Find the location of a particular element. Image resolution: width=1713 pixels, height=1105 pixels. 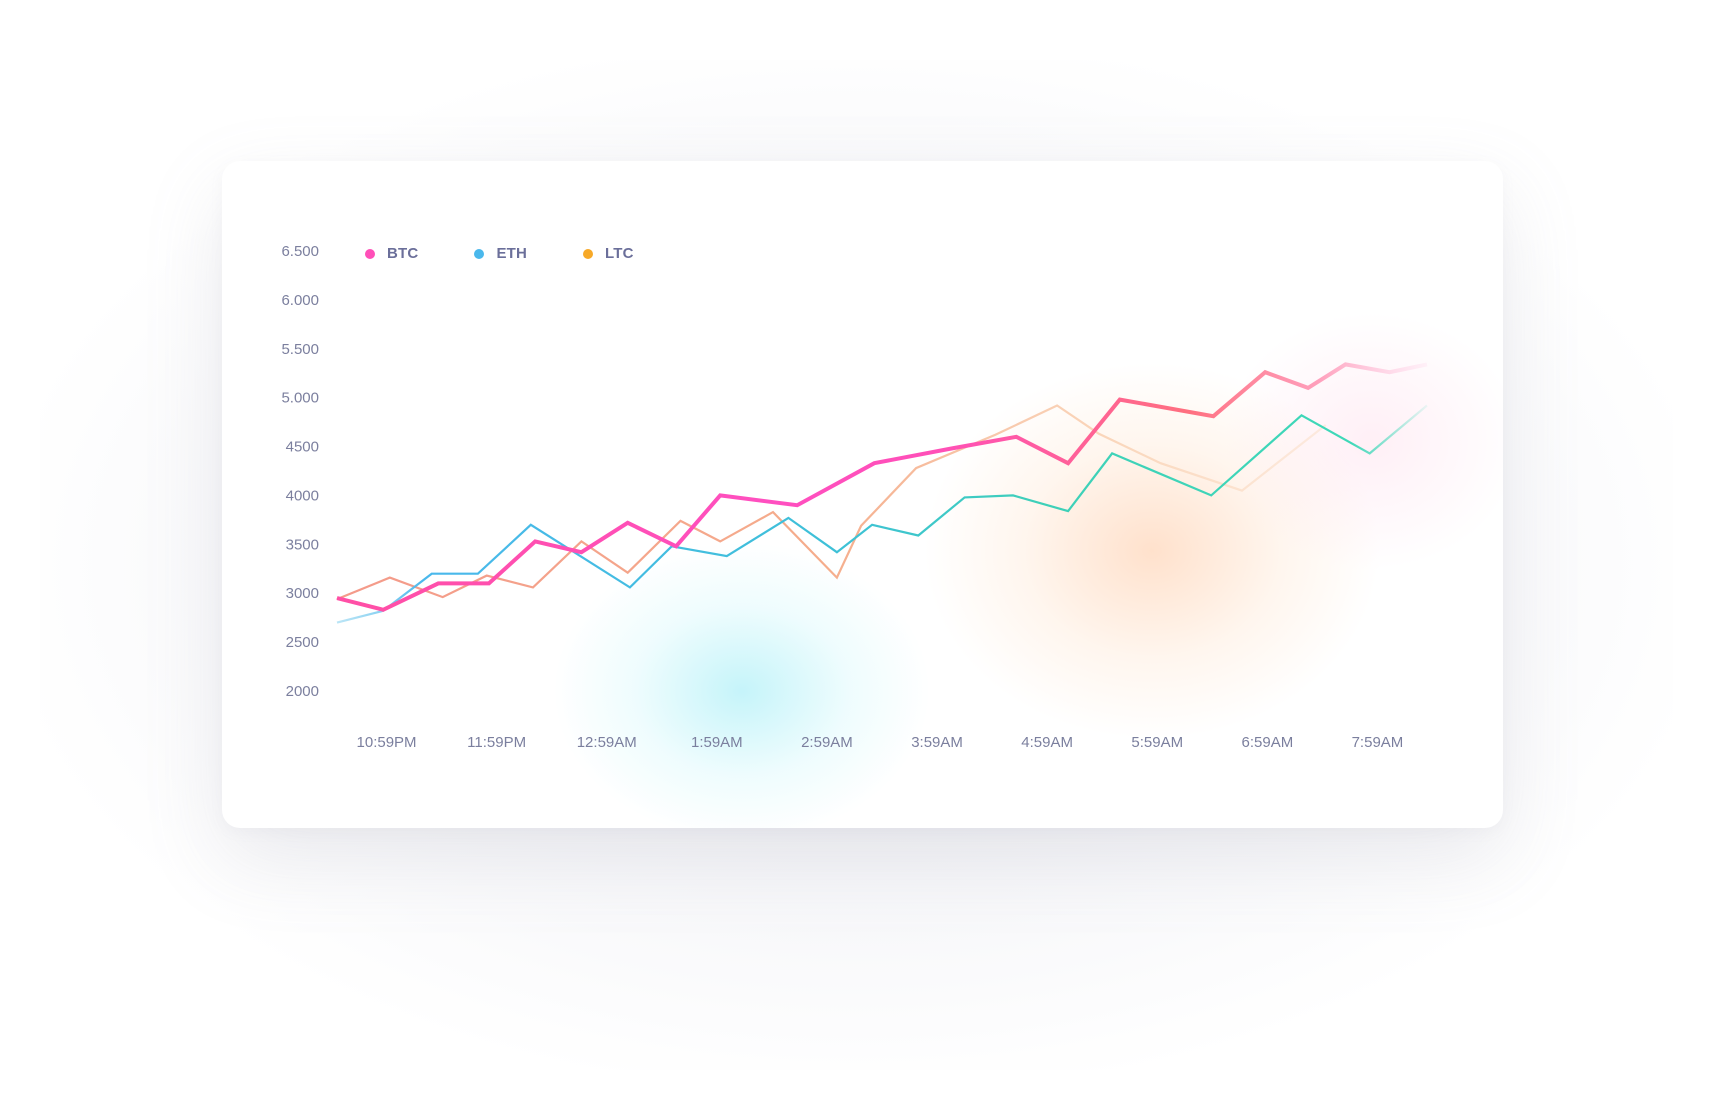

x-tick-label: 12:59AM is located at coordinates (607, 742).